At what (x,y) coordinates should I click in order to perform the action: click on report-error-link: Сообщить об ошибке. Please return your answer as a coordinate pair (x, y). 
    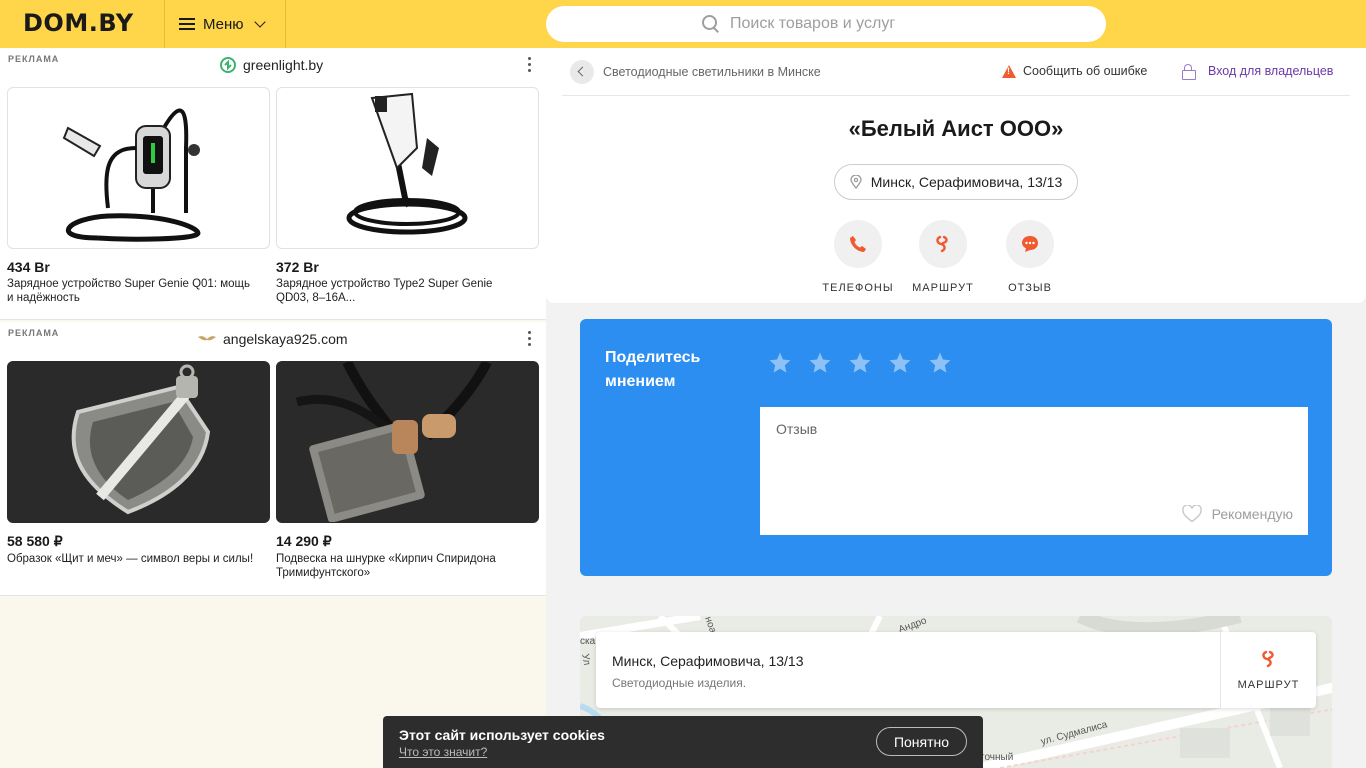
    Looking at the image, I should click on (1074, 71).